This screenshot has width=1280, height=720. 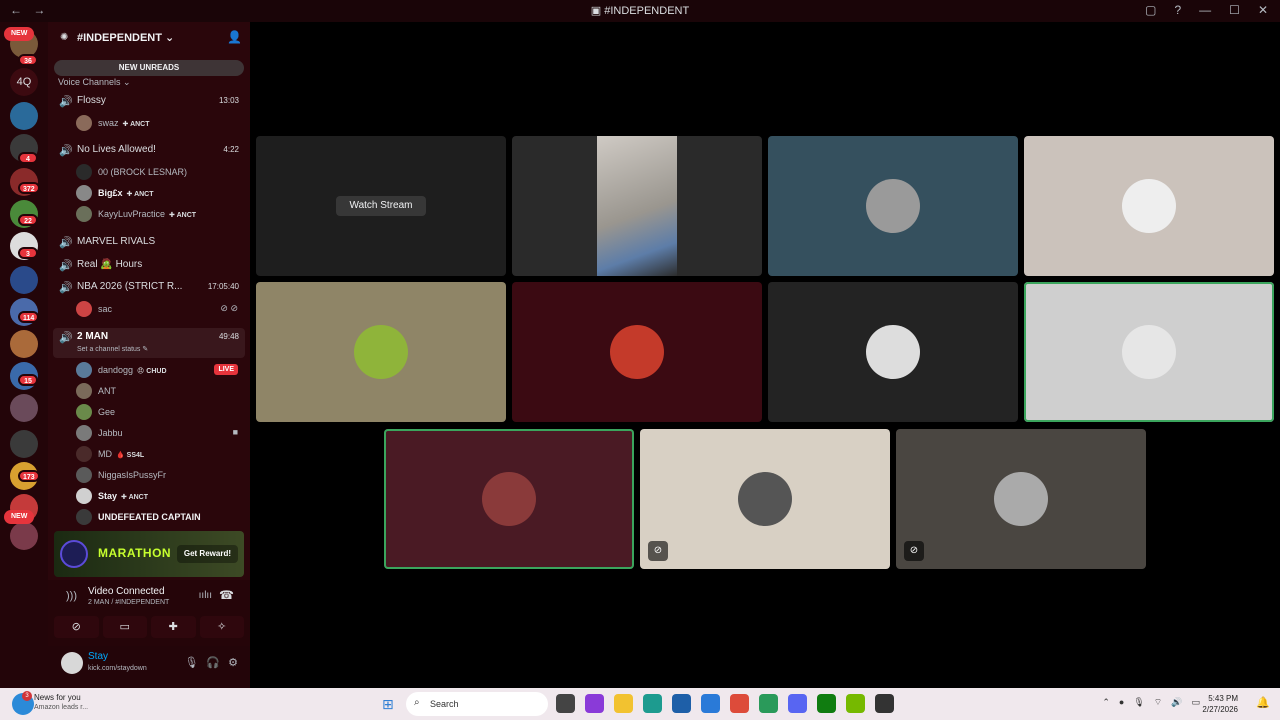 I want to click on tray-app-icon: ●, so click(x=1121, y=702).